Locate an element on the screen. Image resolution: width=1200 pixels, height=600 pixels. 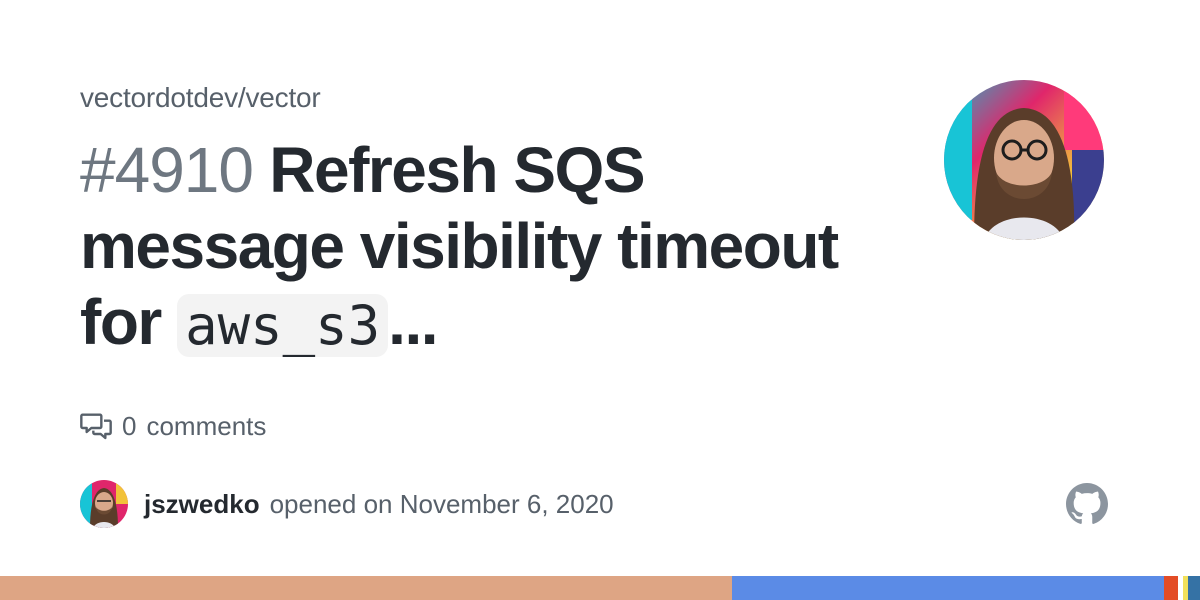
issue-number: #4910 is located at coordinates (167, 170).